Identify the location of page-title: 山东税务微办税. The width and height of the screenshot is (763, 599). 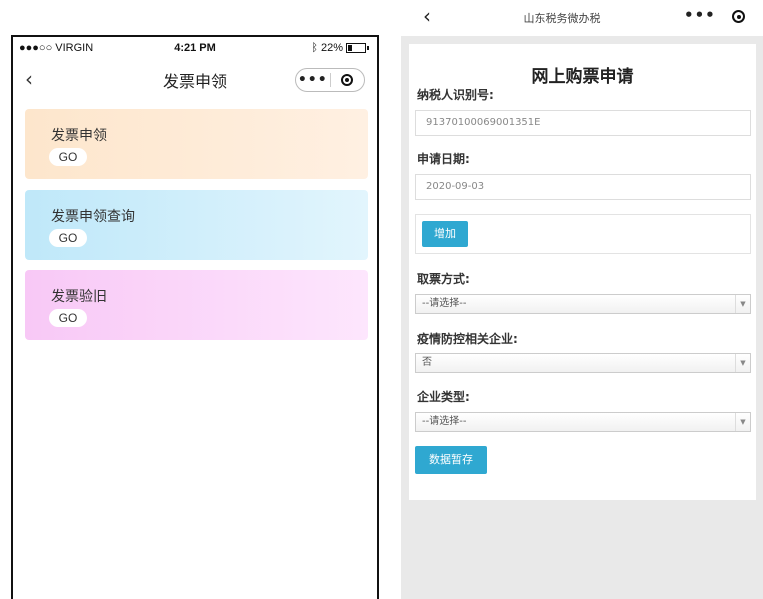
(562, 18).